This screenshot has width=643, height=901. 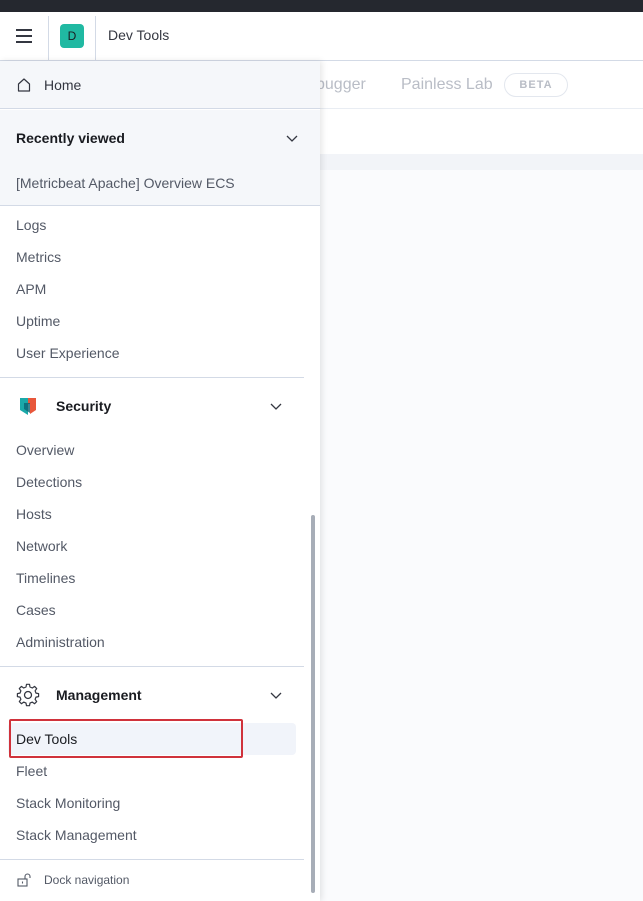 I want to click on nav-link-fleet: Fleet, so click(x=31, y=771).